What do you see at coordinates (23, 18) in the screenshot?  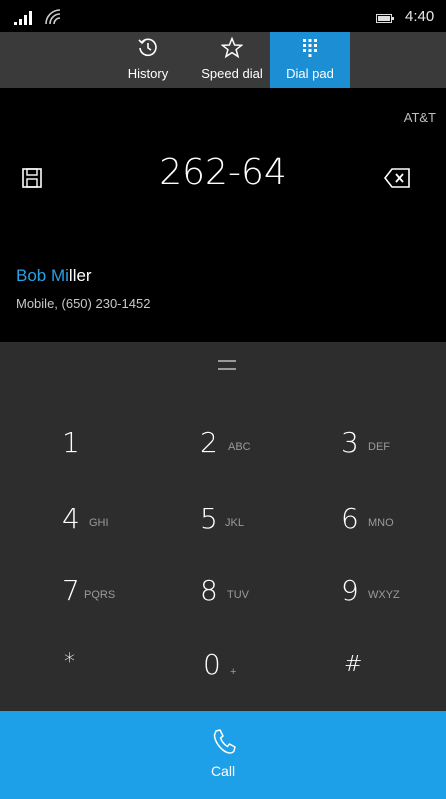 I see `signal-bars-icon` at bounding box center [23, 18].